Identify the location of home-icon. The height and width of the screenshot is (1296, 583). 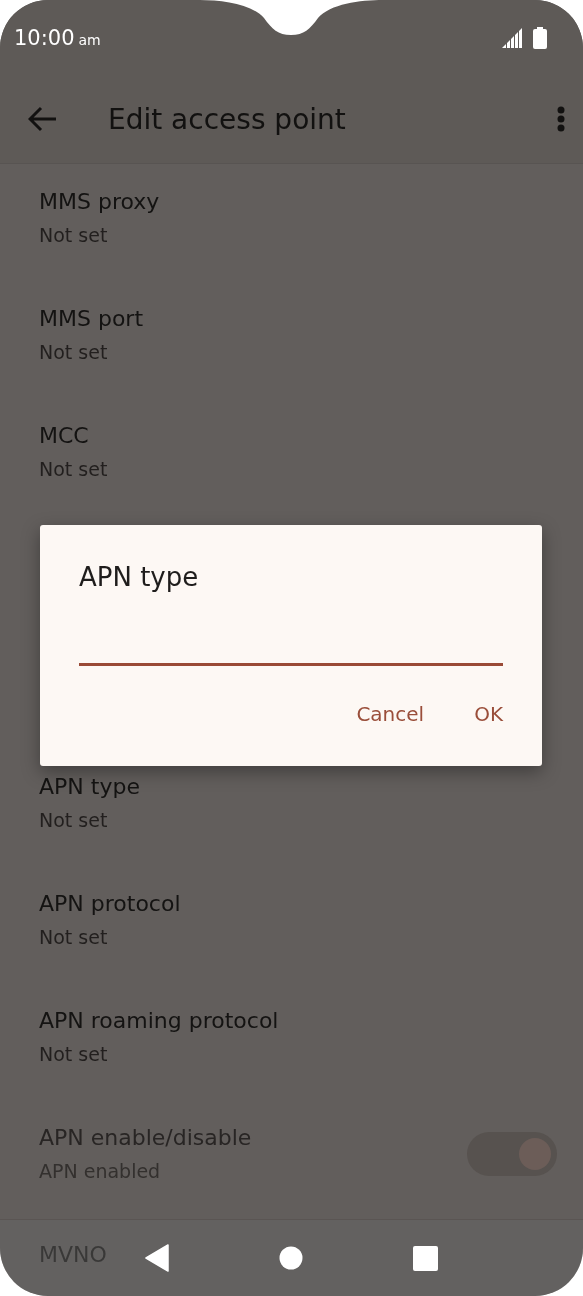
(291, 1258).